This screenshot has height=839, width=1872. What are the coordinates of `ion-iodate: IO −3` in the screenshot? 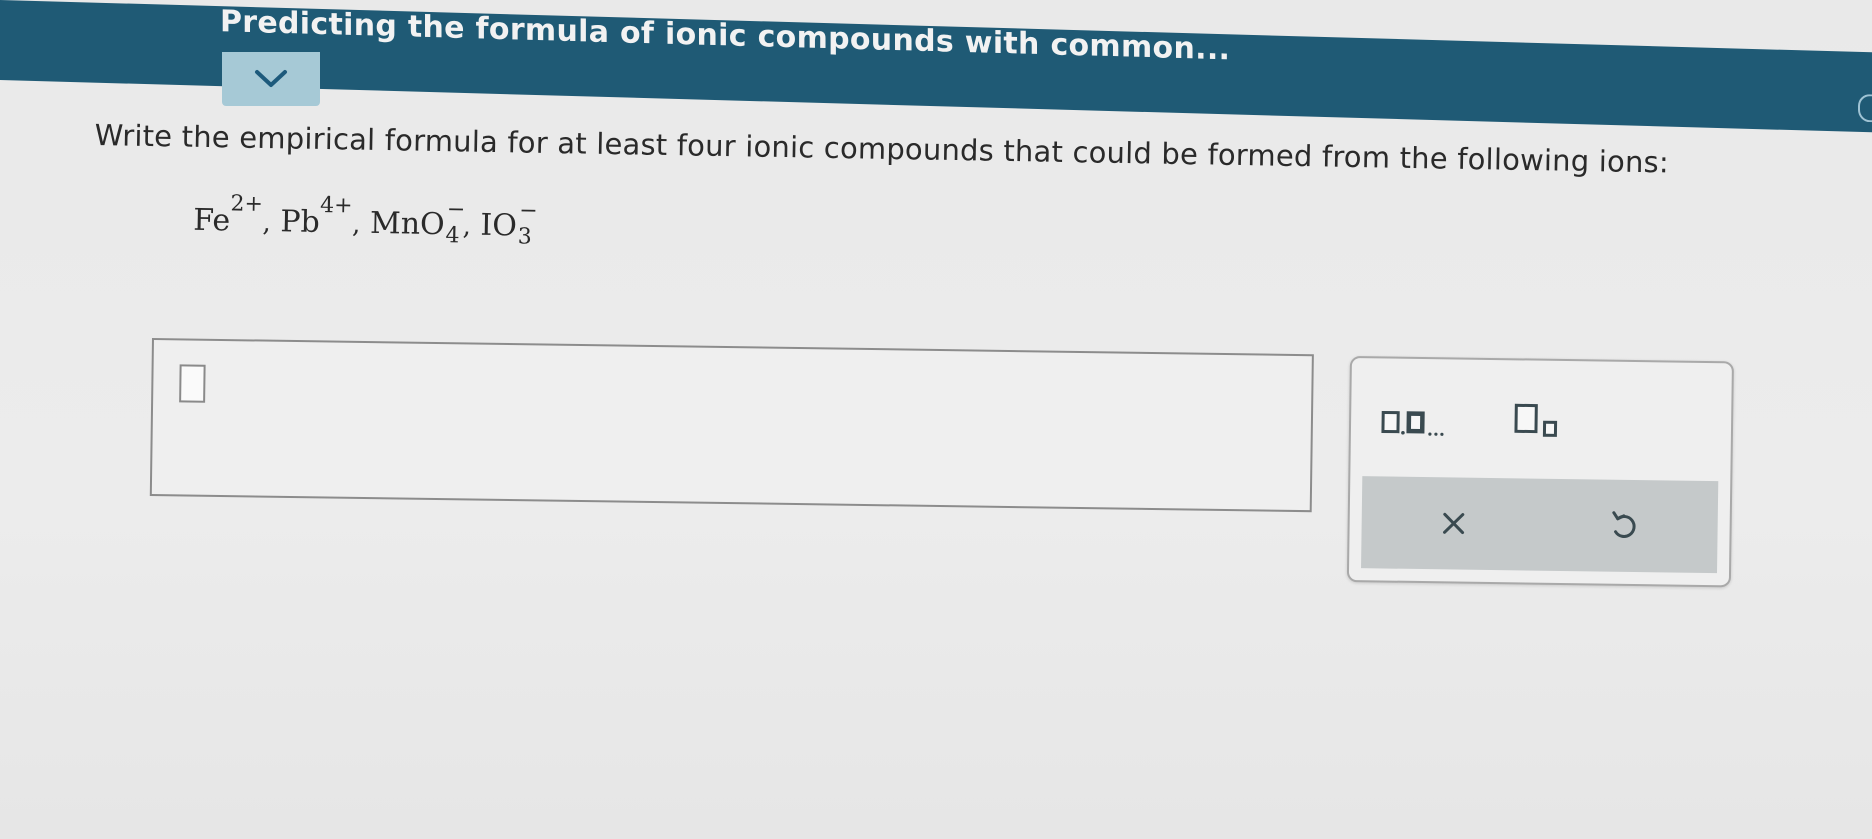 It's located at (509, 224).